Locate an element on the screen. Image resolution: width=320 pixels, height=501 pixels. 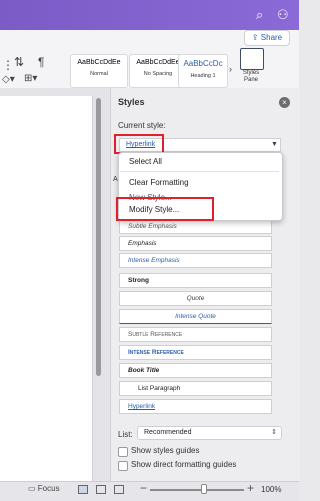
style-row-label: List Paragraph is located at coordinates (159, 388).